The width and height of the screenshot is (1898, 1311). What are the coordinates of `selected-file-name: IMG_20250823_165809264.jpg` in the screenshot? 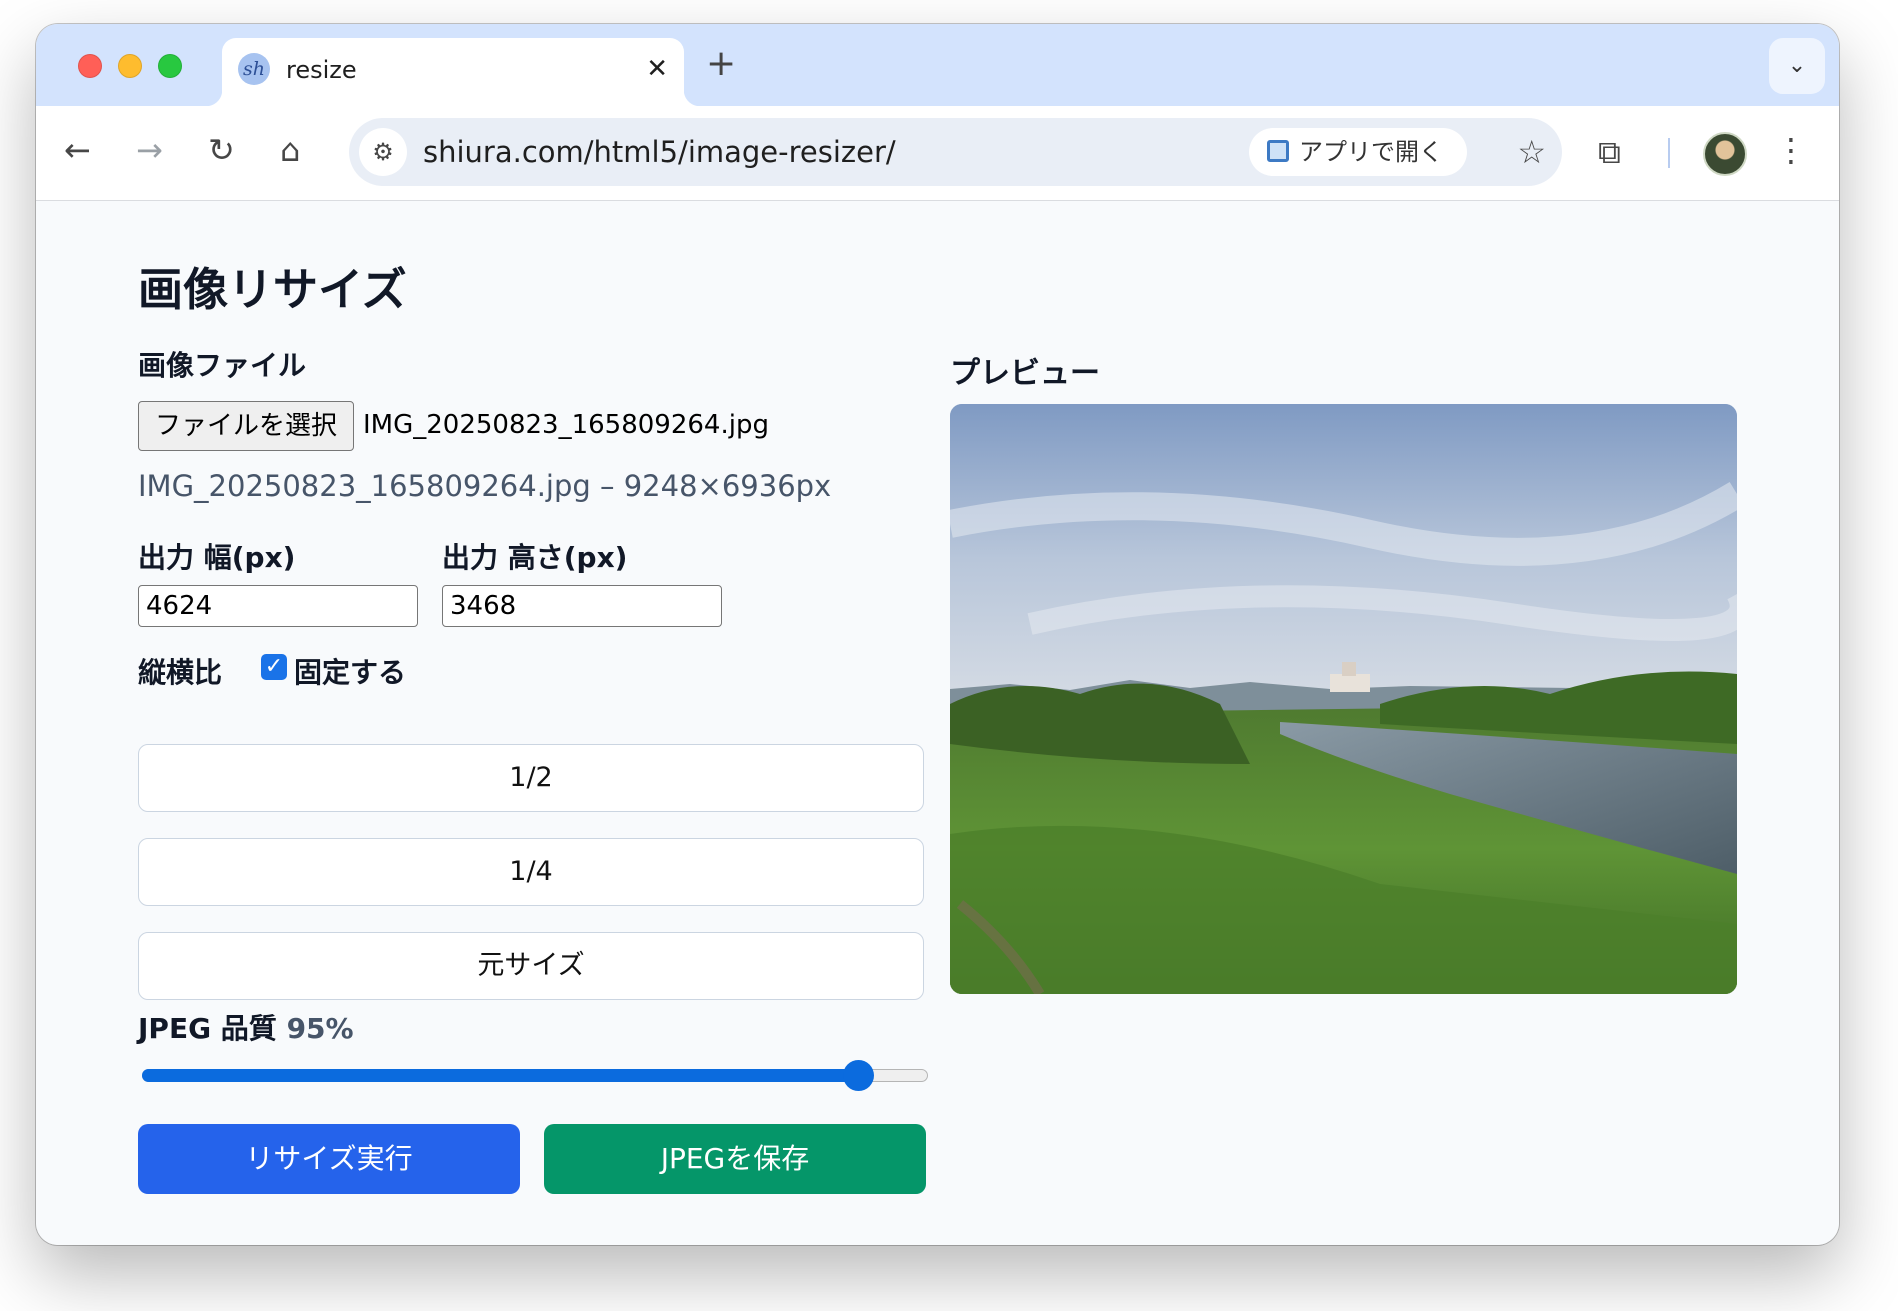 It's located at (566, 425).